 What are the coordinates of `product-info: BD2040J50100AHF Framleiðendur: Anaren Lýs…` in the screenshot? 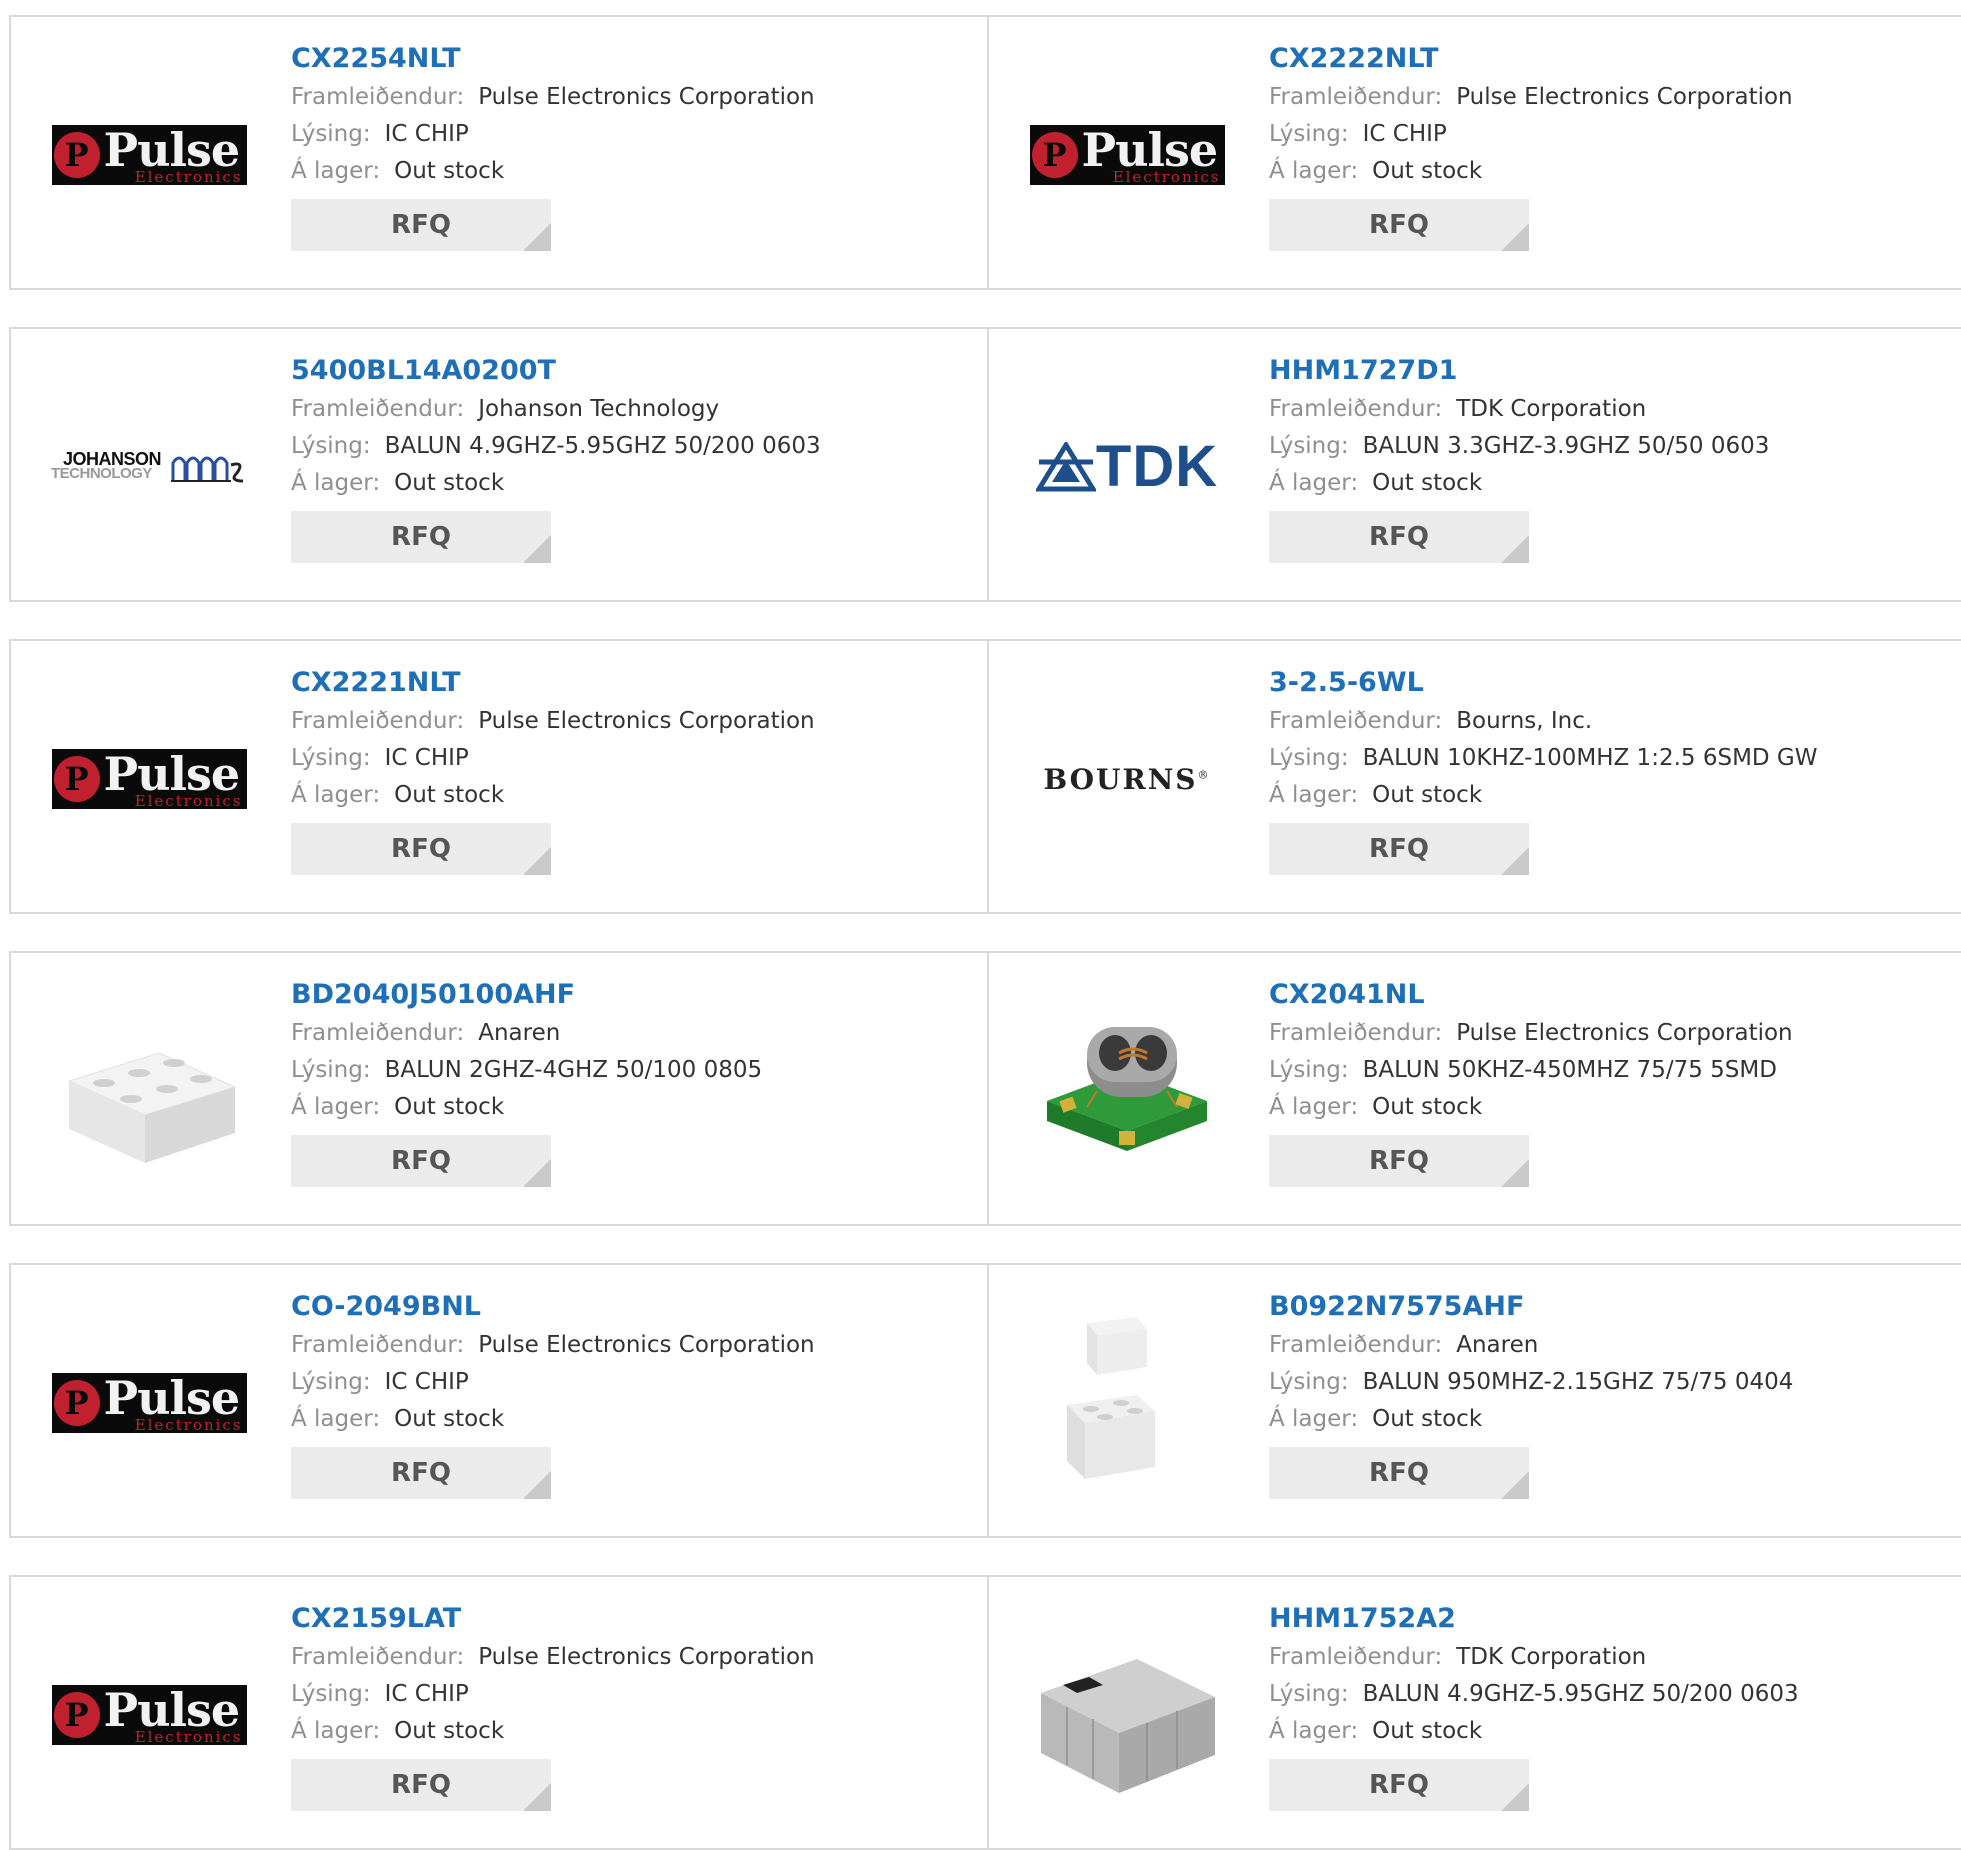 It's located at (631, 1081).